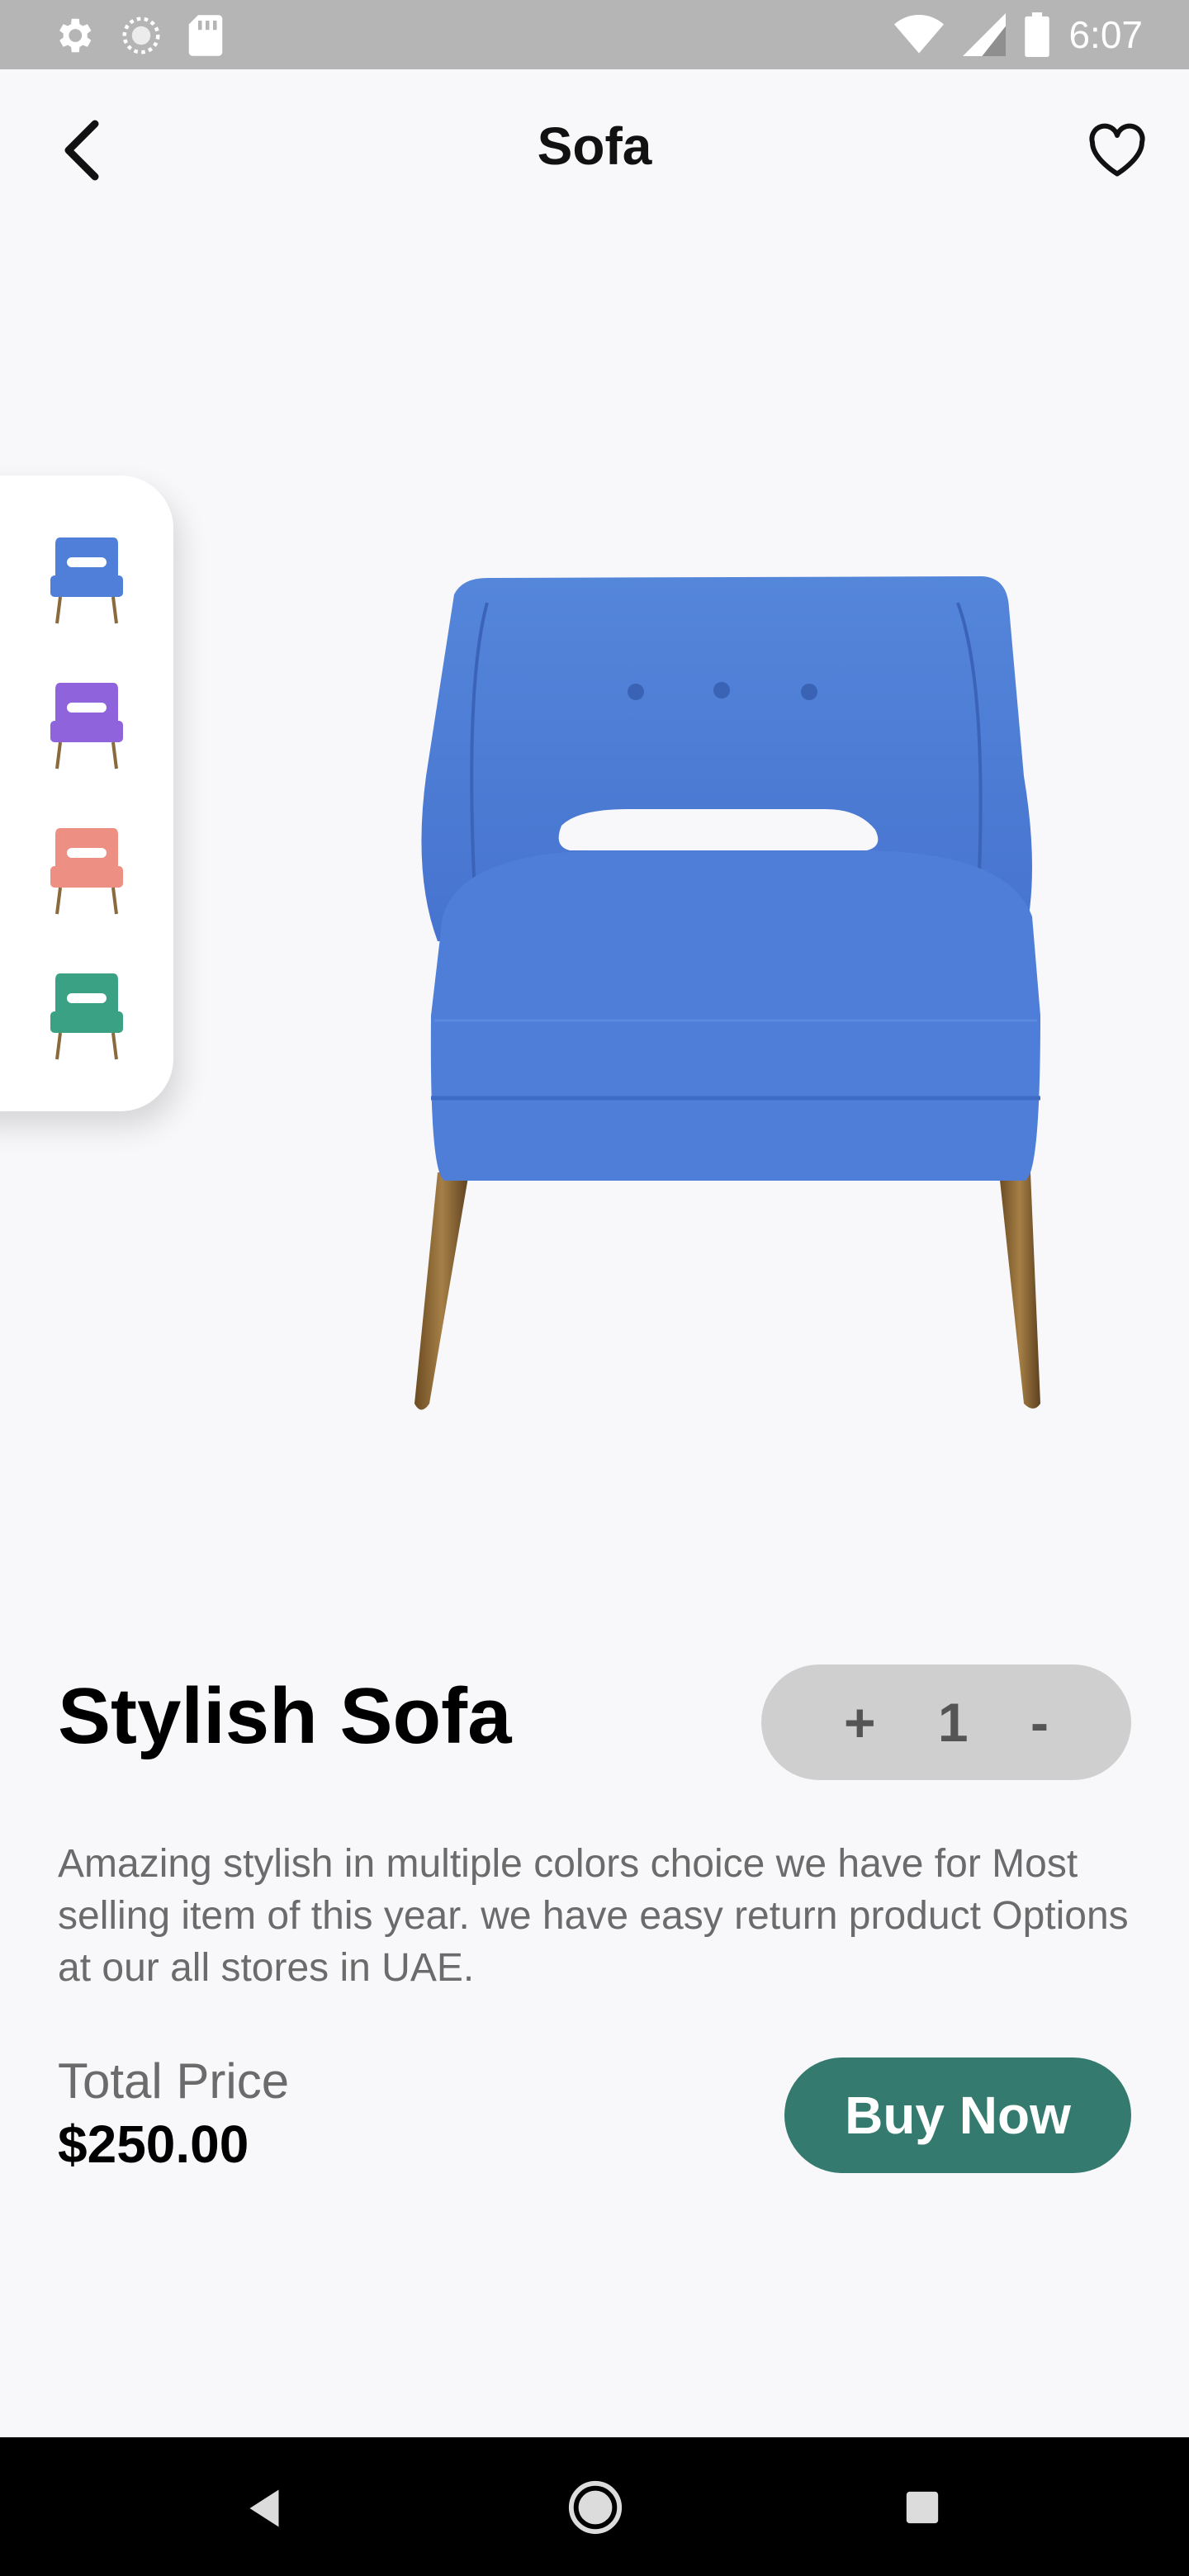  What do you see at coordinates (1039, 1722) in the screenshot?
I see `quantity-minus-button: -` at bounding box center [1039, 1722].